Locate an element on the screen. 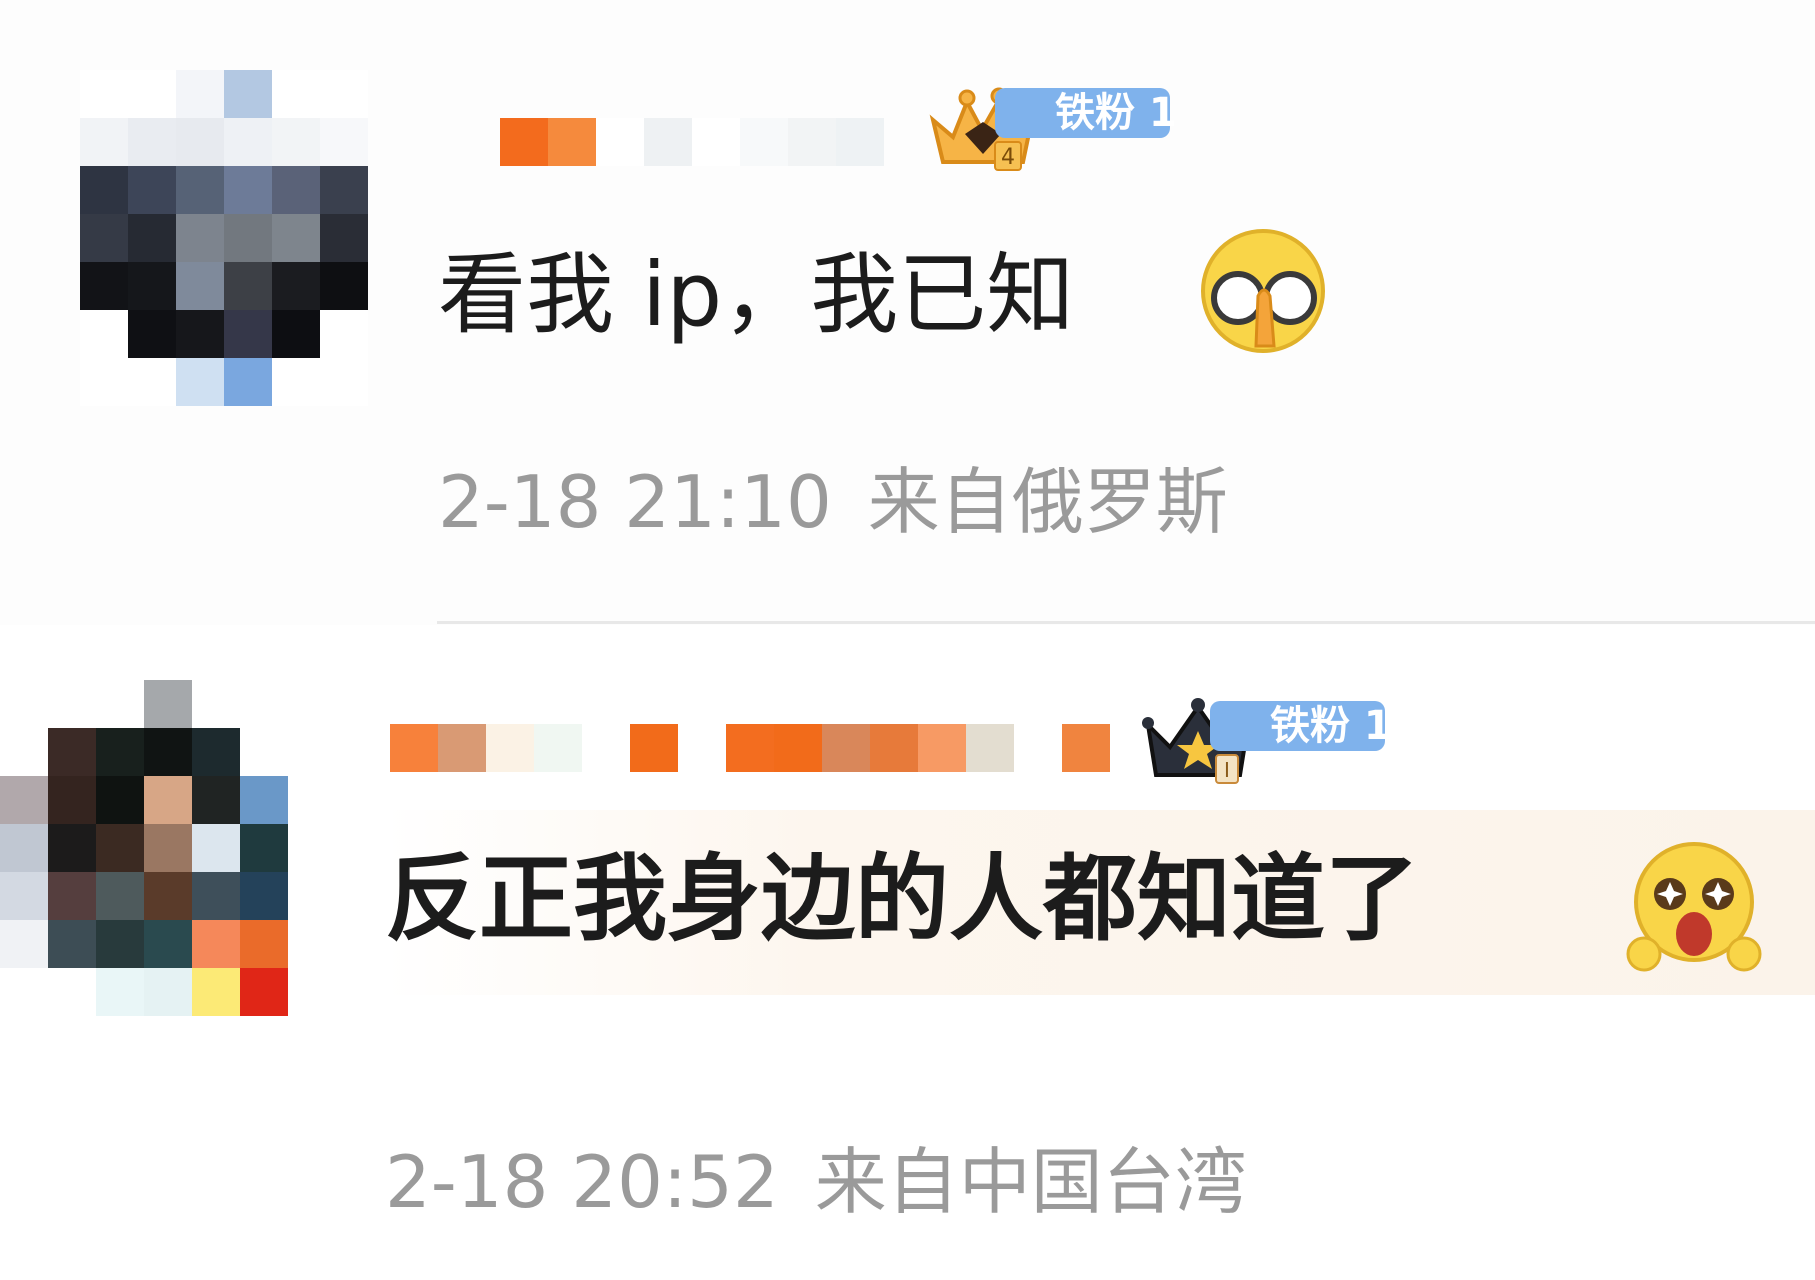 This screenshot has height=1280, width=1815. comment-text: 看我 ip，我已知 is located at coordinates (756, 294).